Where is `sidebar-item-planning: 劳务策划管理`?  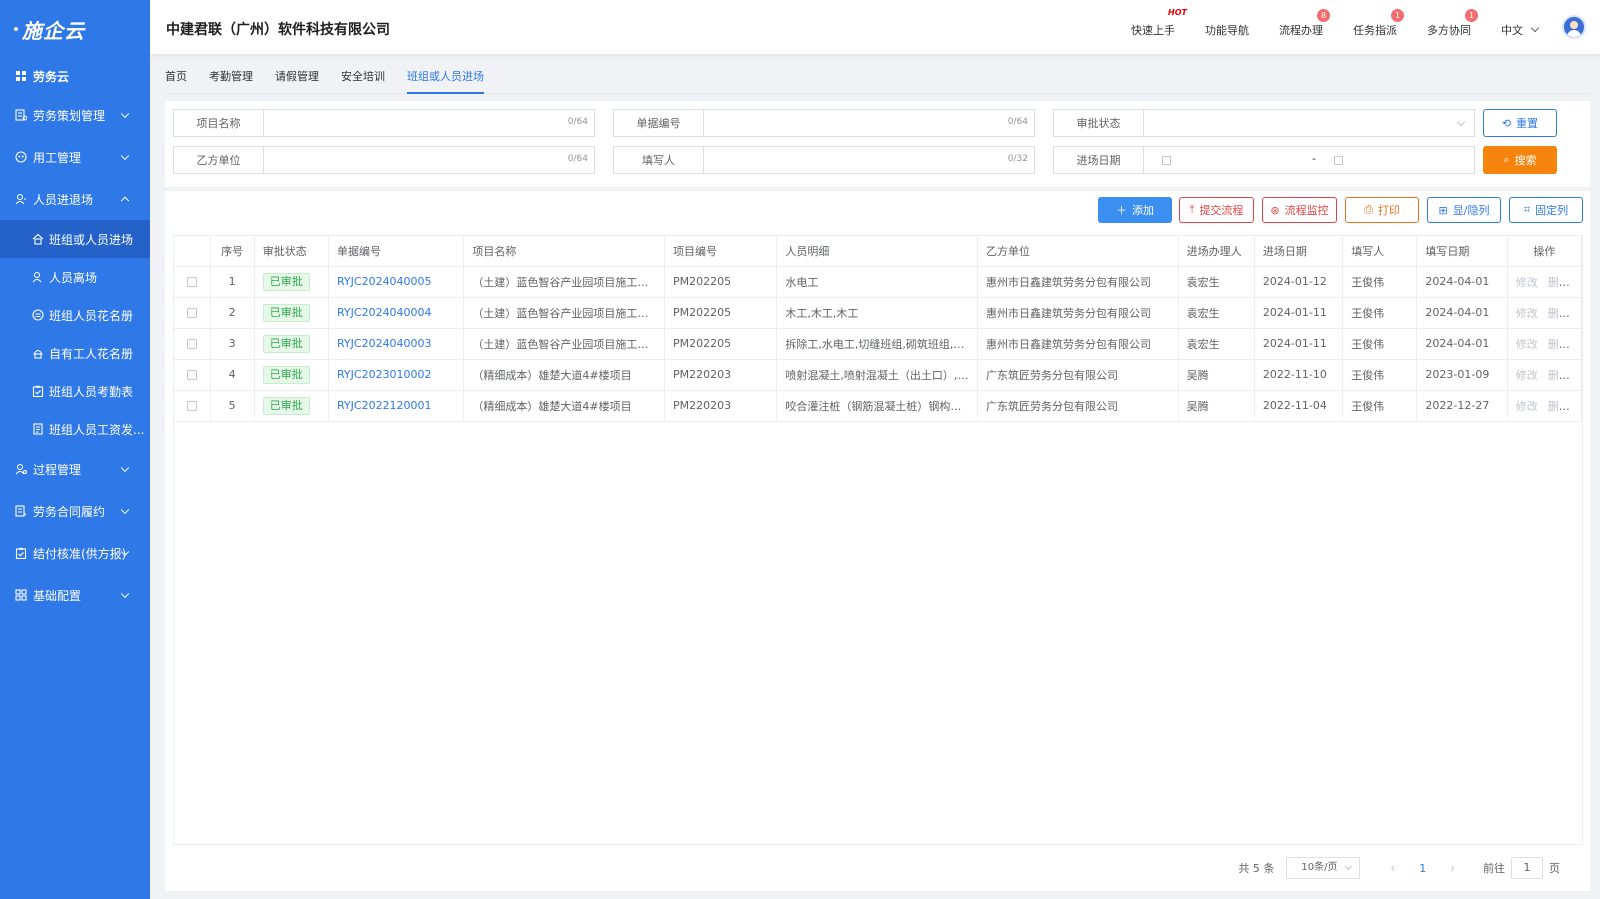
sidebar-item-planning: 劳务策划管理 is located at coordinates (75, 115).